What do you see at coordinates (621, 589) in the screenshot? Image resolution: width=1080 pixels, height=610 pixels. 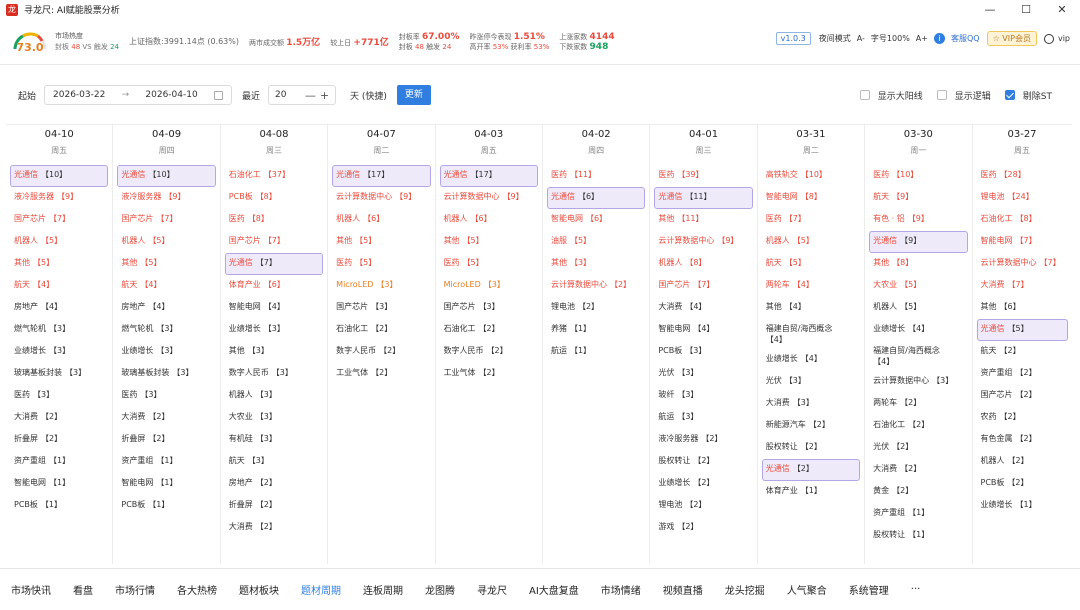 I see `nav-item: 市场情绪` at bounding box center [621, 589].